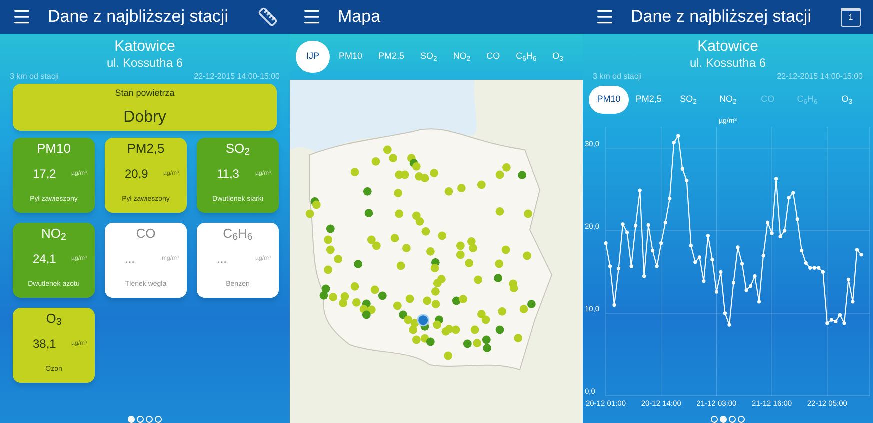 The image size is (873, 423). Describe the element at coordinates (238, 149) in the screenshot. I see `pollutant-name: SO$_{2}$` at that location.